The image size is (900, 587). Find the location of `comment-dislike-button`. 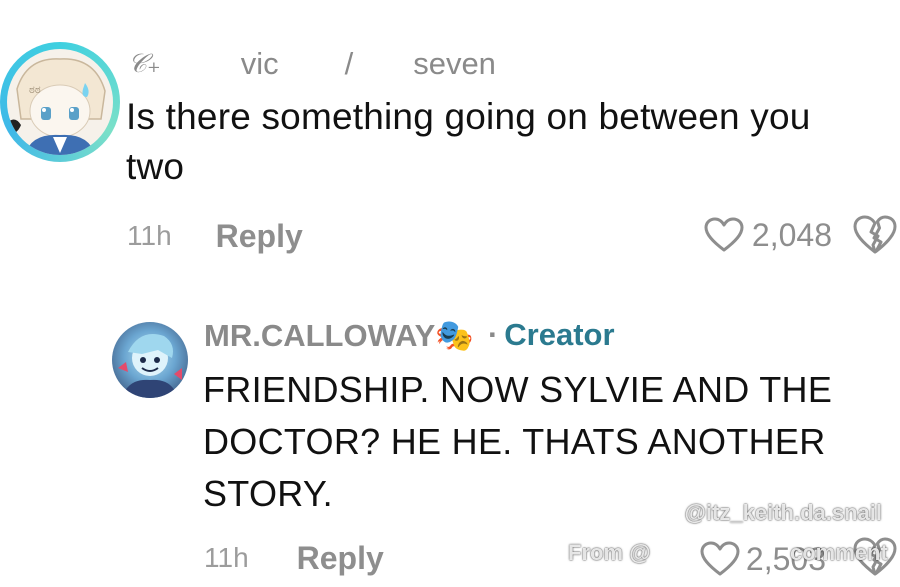

comment-dislike-button is located at coordinates (875, 236).